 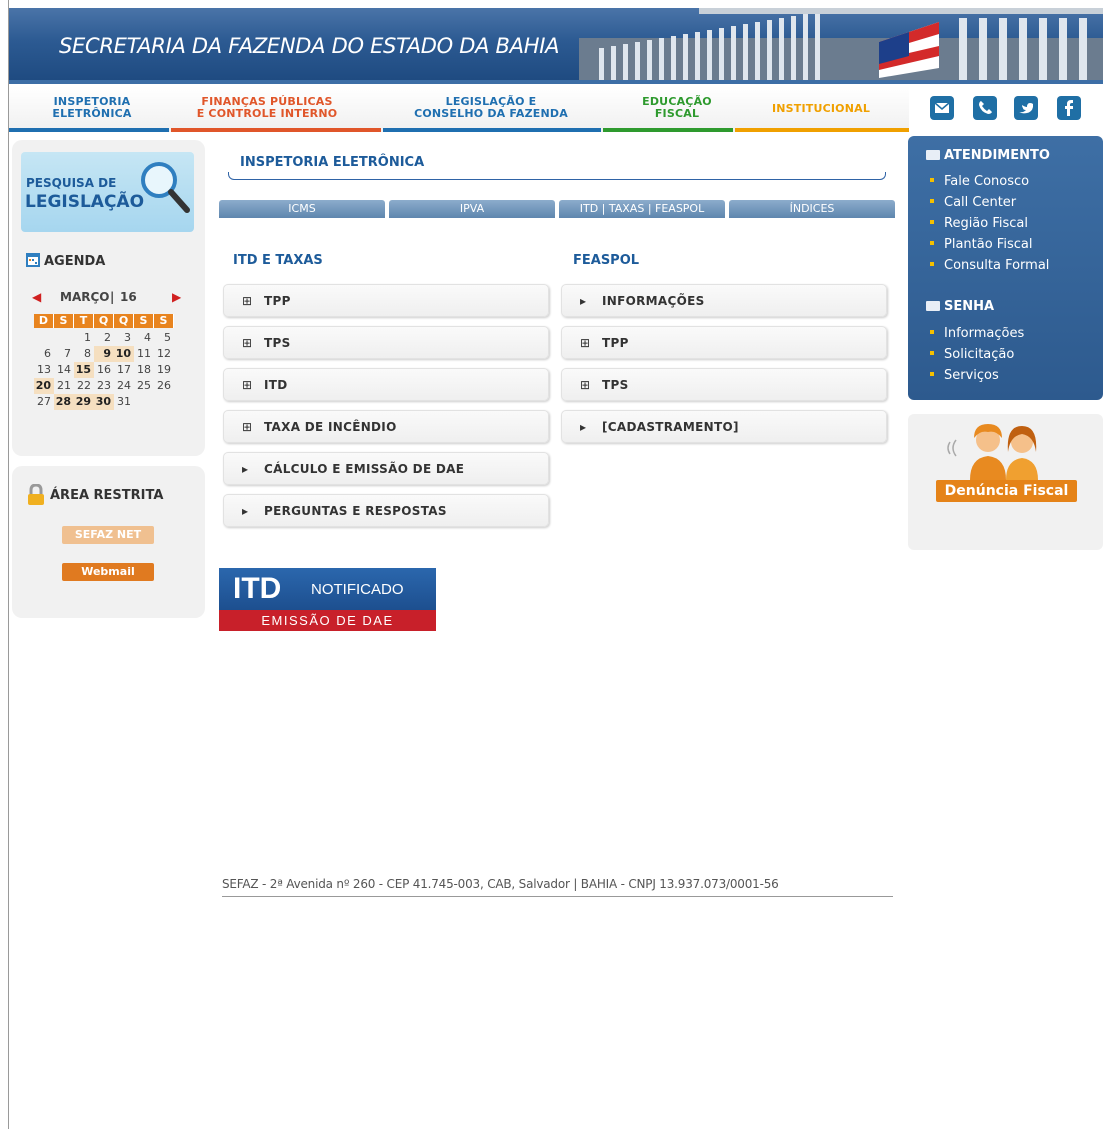 I want to click on prev-month-icon: ◀, so click(x=36, y=297).